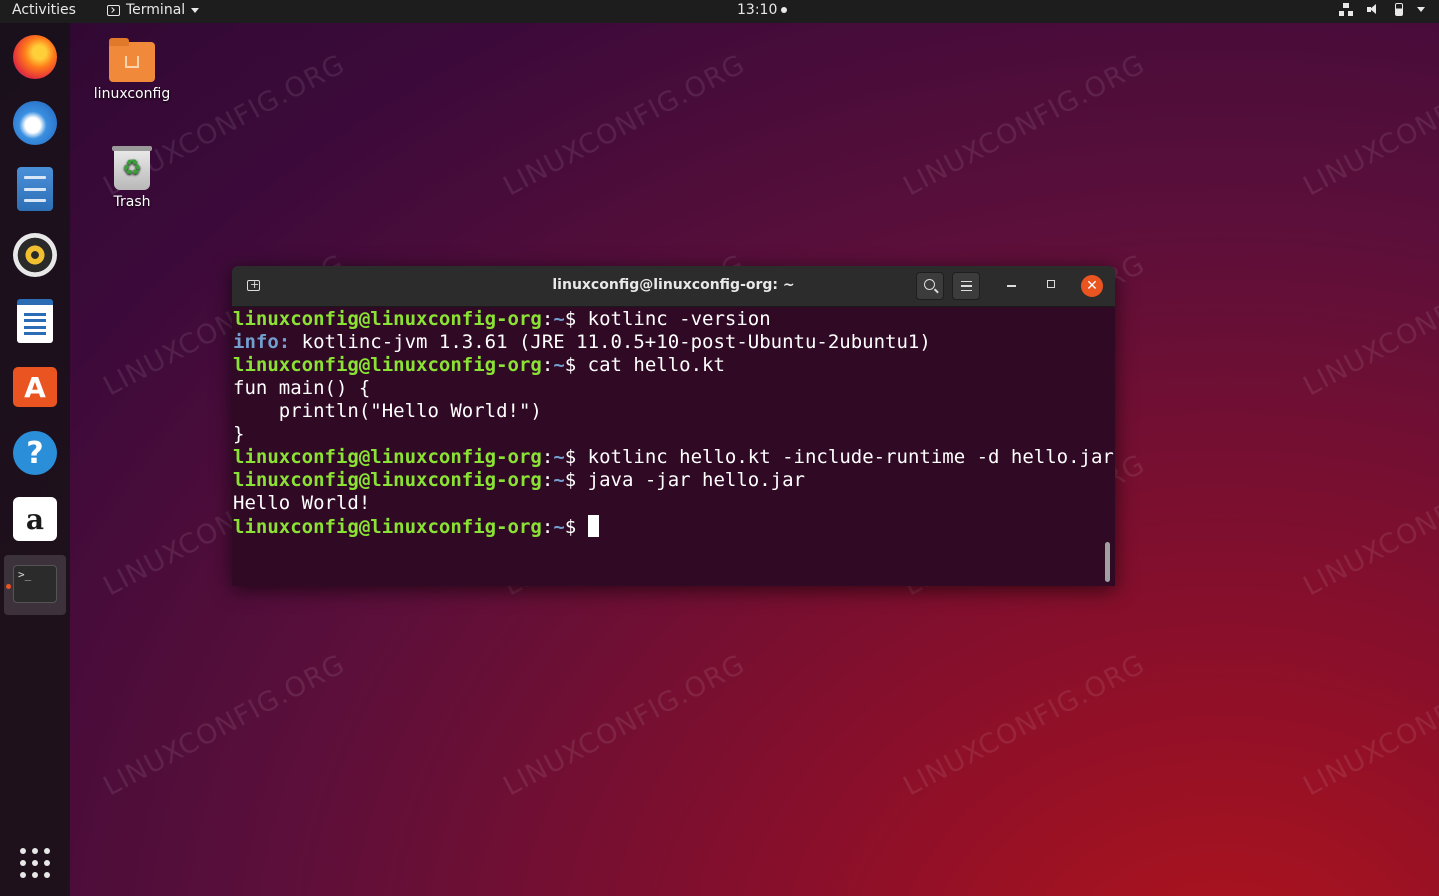 The height and width of the screenshot is (896, 1439). Describe the element at coordinates (302, 388) in the screenshot. I see `output-text: fun main() {` at that location.